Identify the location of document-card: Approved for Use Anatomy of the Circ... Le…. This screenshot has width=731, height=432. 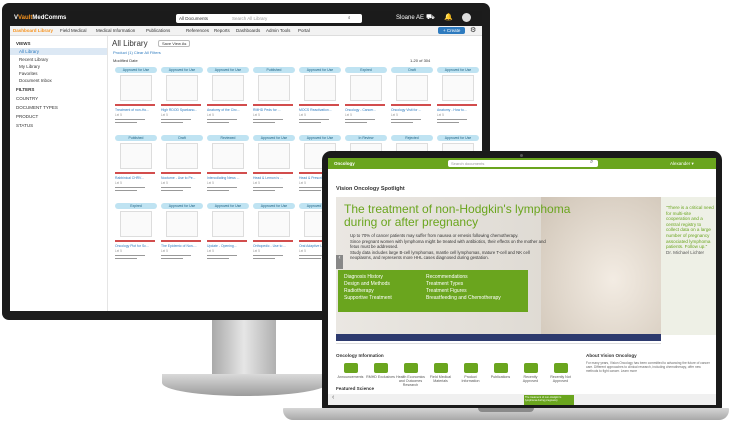
(228, 101).